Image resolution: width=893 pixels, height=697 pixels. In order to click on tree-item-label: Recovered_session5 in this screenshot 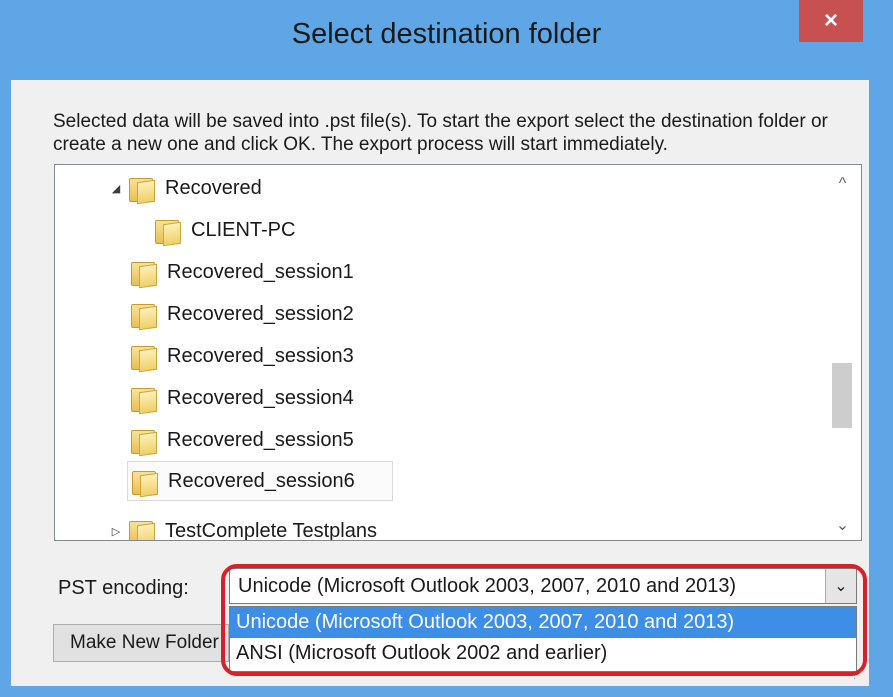, I will do `click(260, 439)`.